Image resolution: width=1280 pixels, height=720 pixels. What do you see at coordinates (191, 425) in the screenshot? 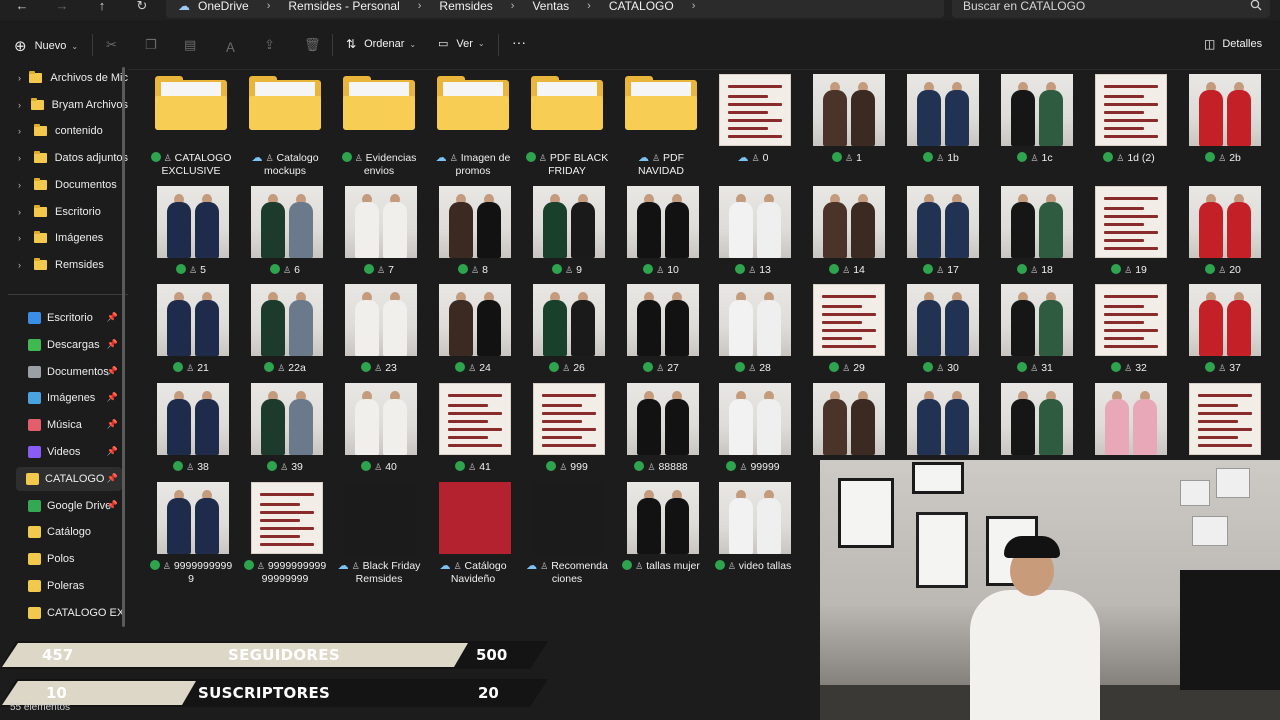
I see `file-item: ♙ 38` at bounding box center [191, 425].